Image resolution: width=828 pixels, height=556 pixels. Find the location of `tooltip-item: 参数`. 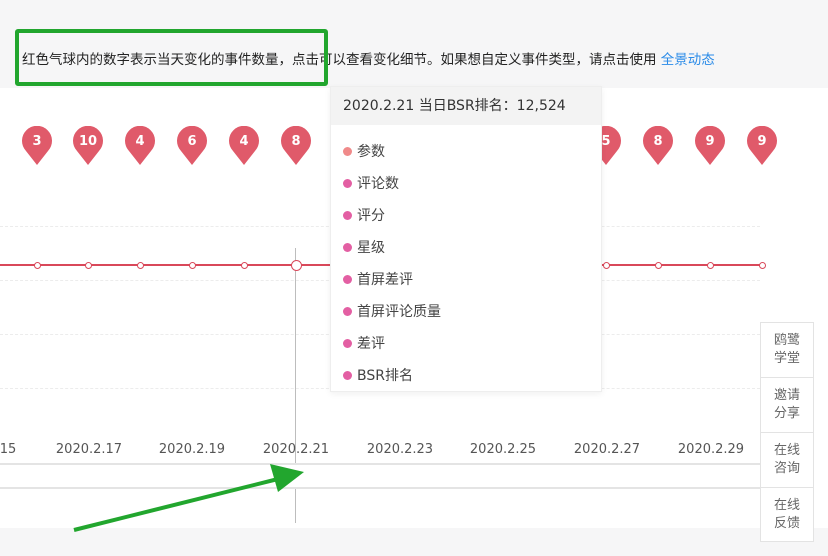

tooltip-item: 参数 is located at coordinates (364, 151).